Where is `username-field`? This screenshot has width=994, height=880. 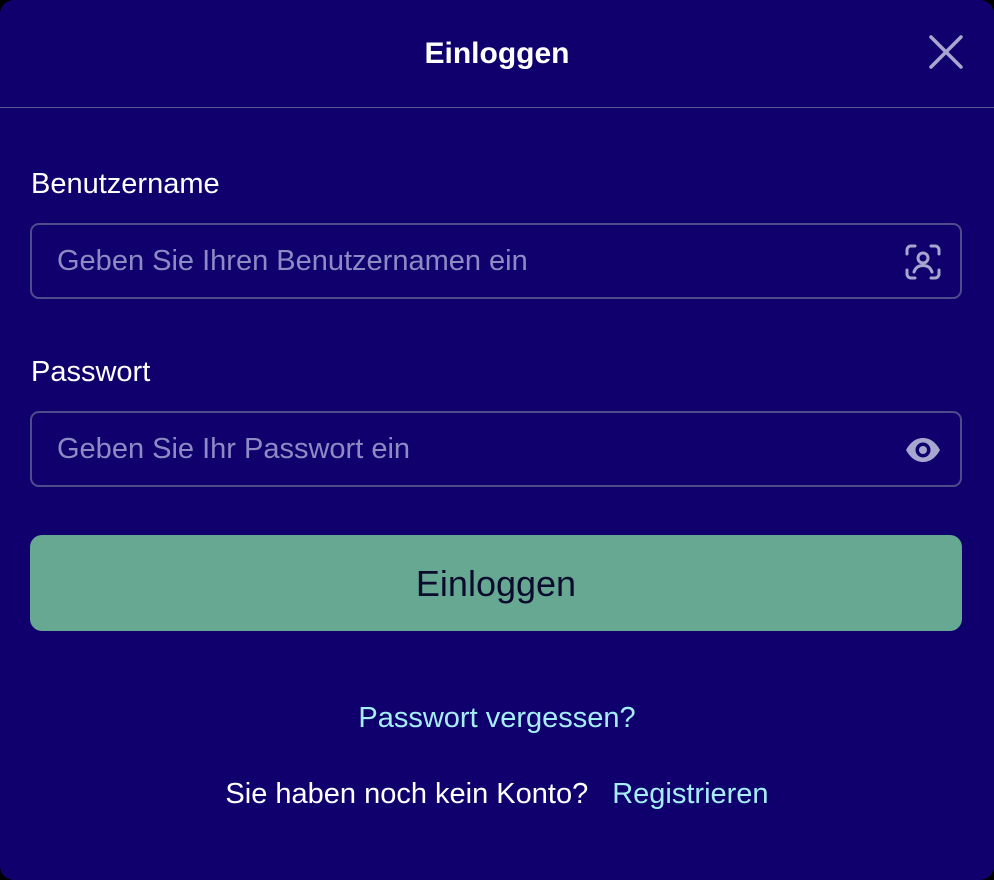
username-field is located at coordinates (496, 261).